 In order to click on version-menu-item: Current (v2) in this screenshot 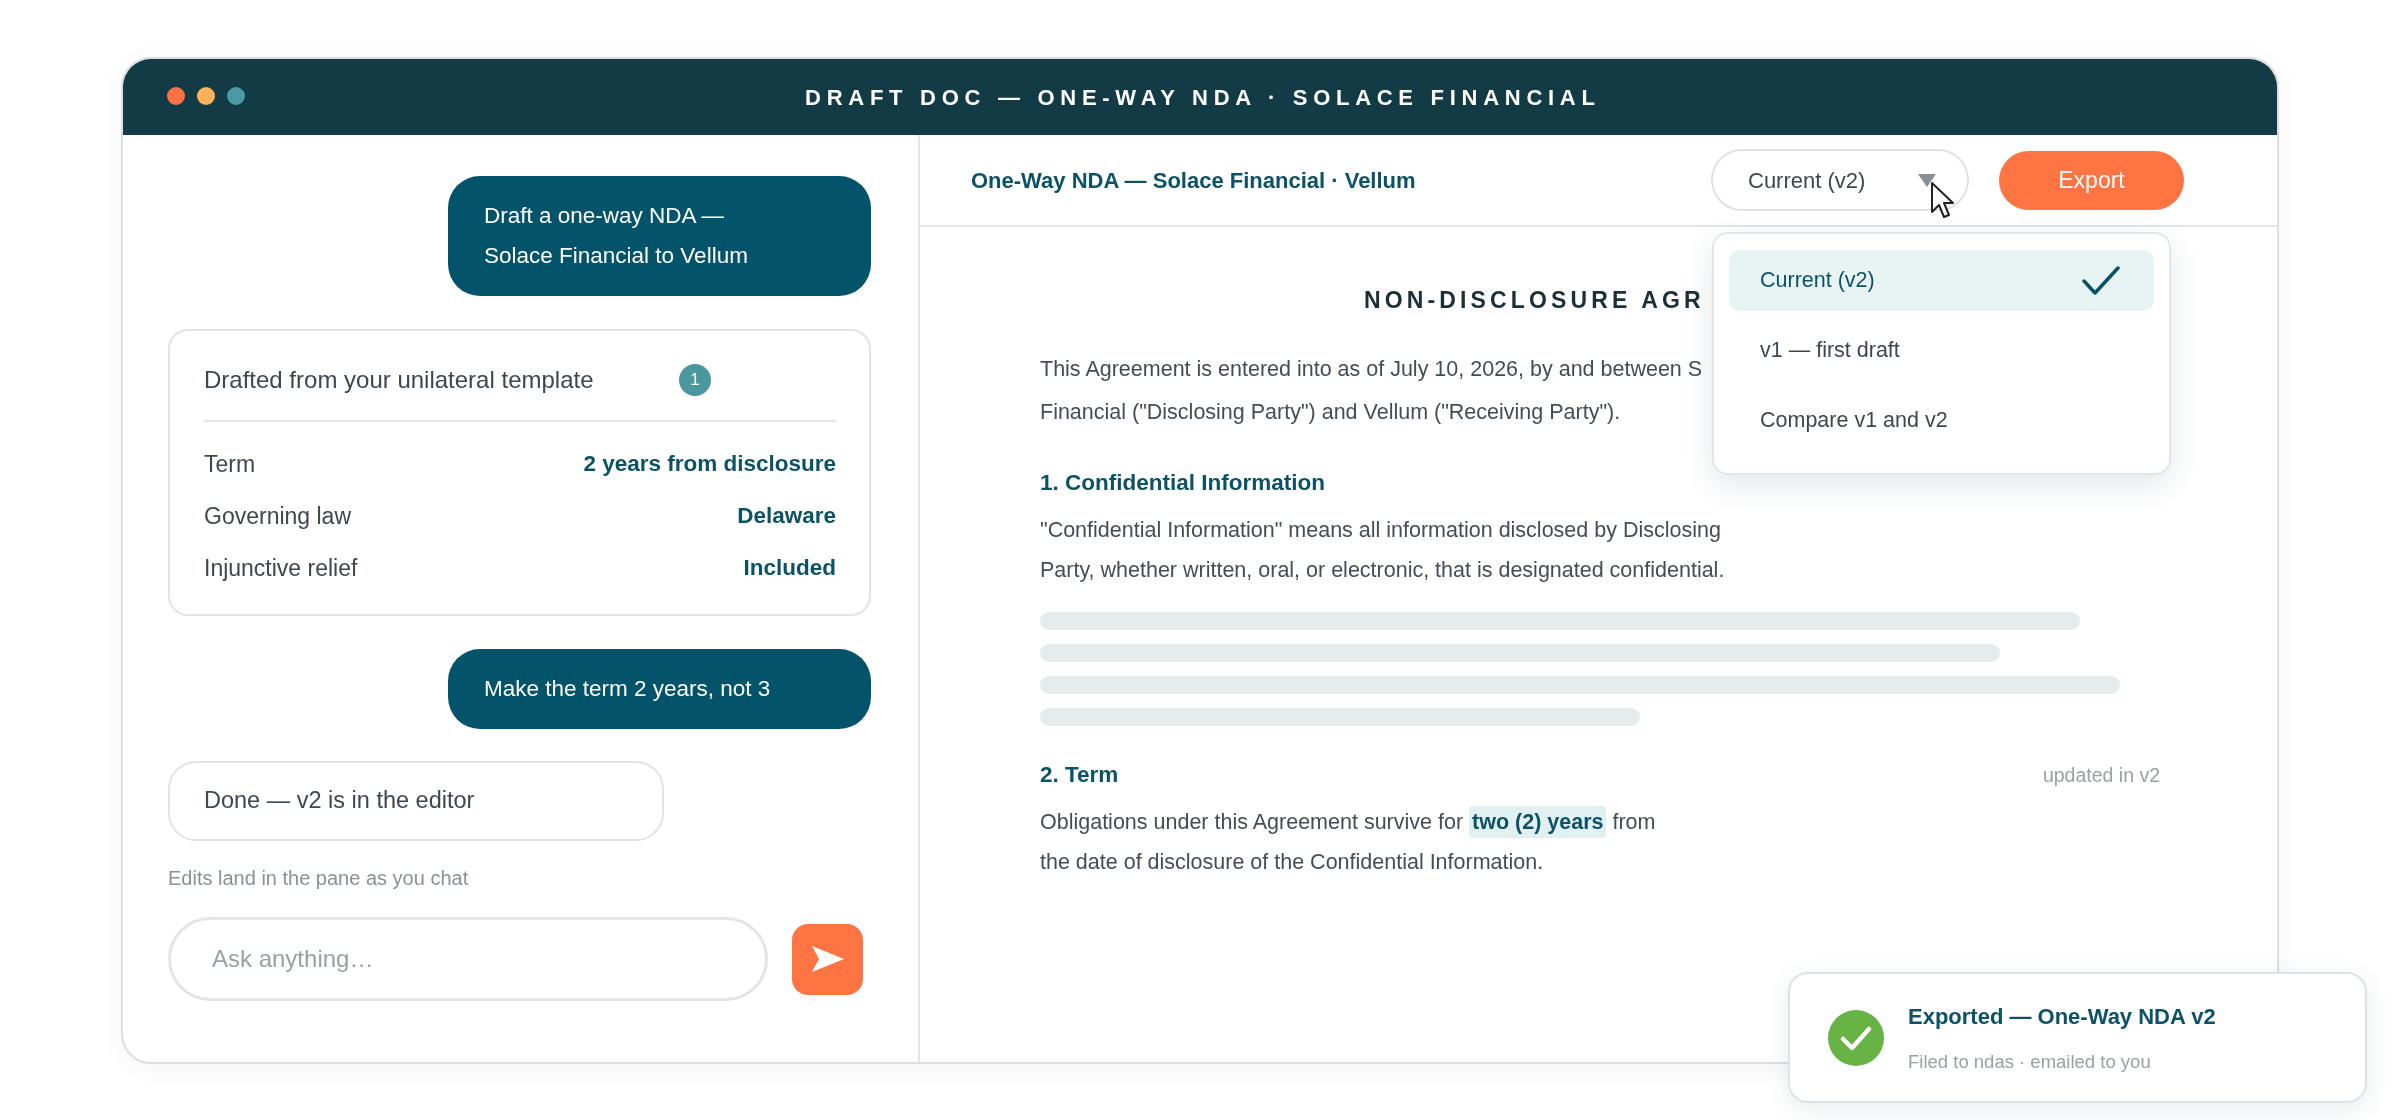, I will do `click(1941, 280)`.